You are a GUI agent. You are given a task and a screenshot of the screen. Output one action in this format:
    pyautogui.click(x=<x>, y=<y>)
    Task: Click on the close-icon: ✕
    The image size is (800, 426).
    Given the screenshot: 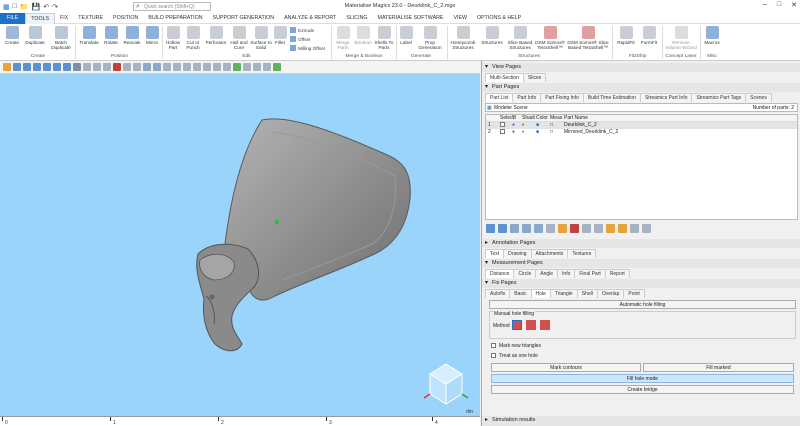 What is the action you would take?
    pyautogui.click(x=794, y=5)
    